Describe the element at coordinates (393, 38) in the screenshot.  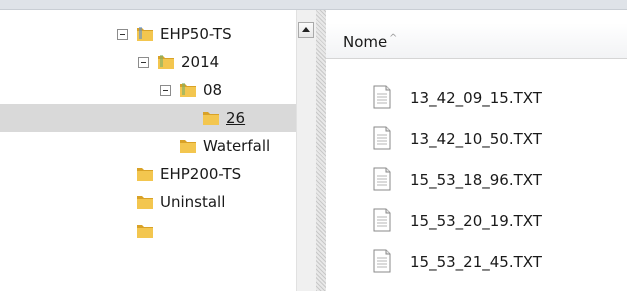
I see `sort-ascending-icon: ^` at that location.